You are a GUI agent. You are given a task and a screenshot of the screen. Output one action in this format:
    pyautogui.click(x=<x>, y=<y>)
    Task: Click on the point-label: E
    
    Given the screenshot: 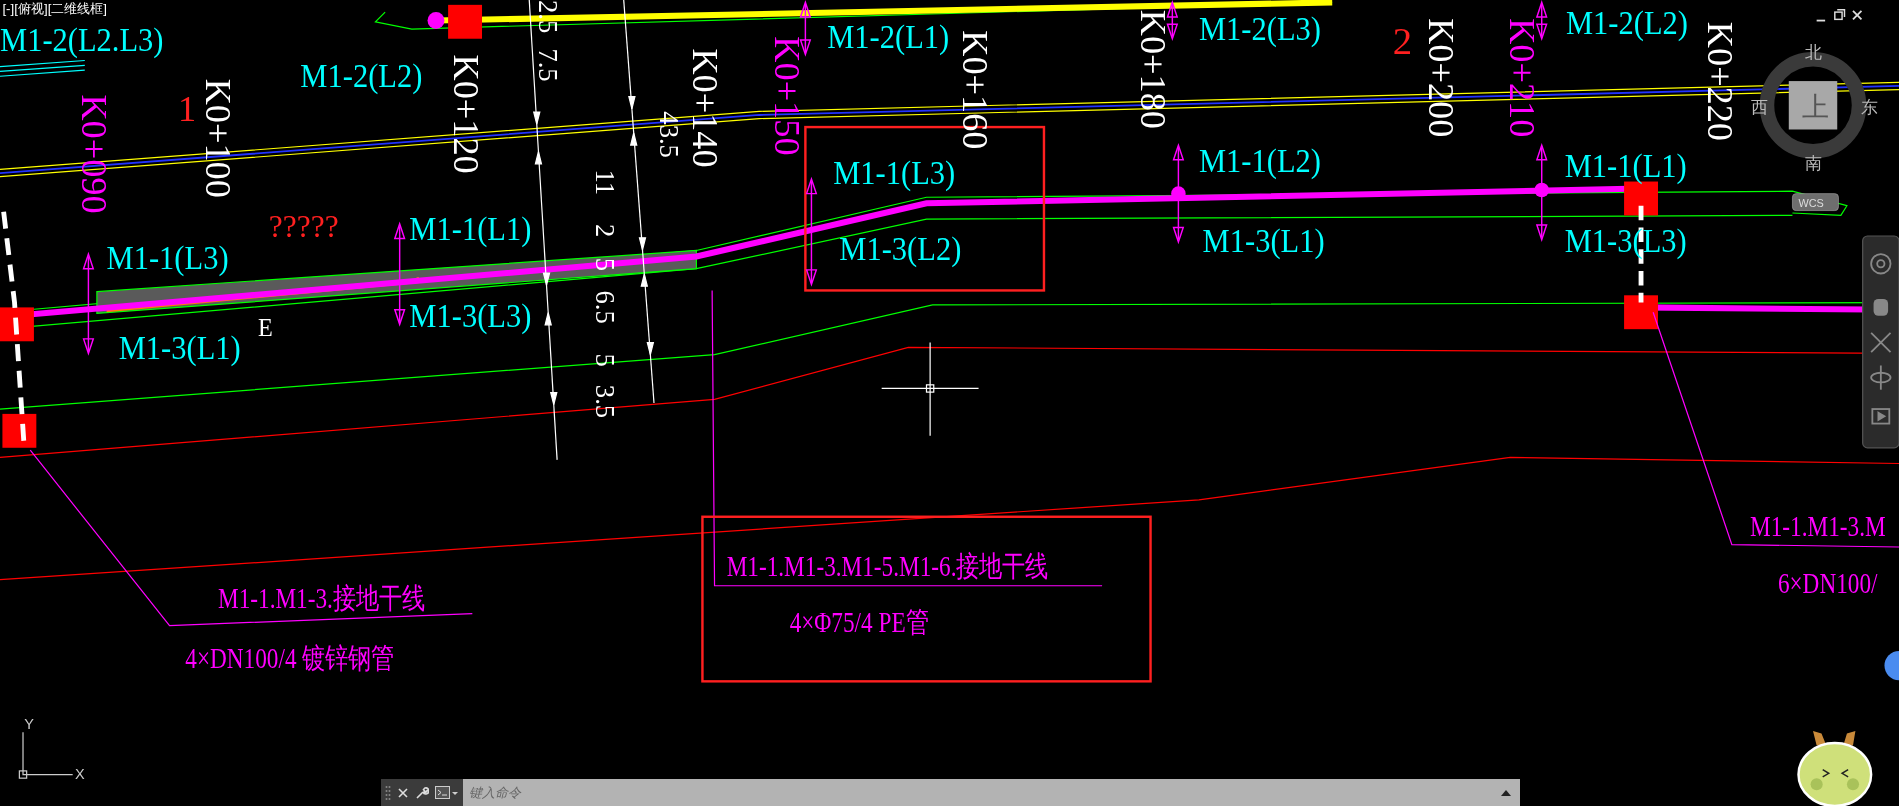 What is the action you would take?
    pyautogui.click(x=265, y=328)
    